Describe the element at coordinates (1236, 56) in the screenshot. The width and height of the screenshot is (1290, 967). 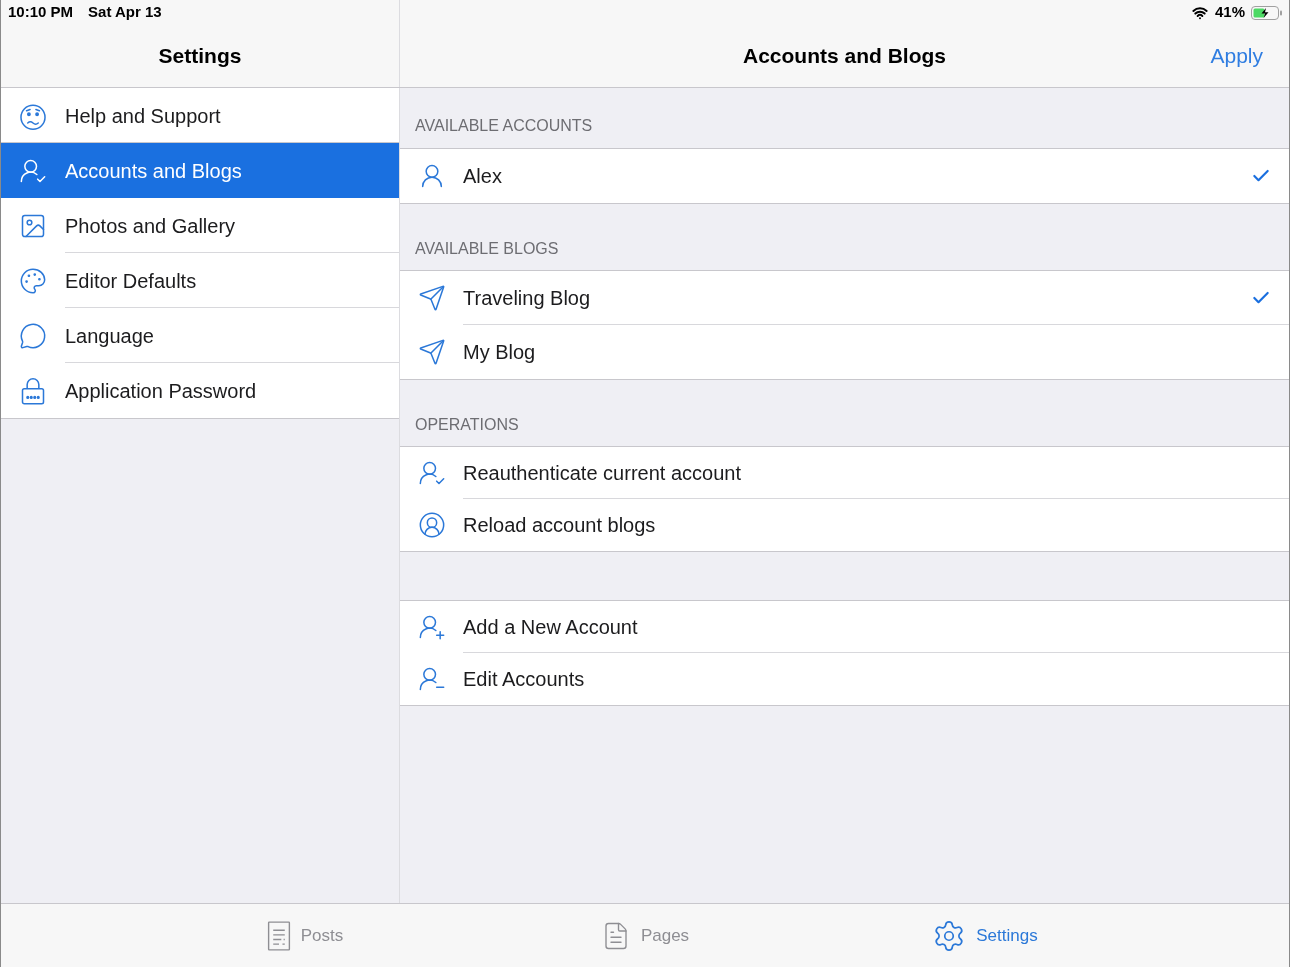
I see `apply-button: Apply` at that location.